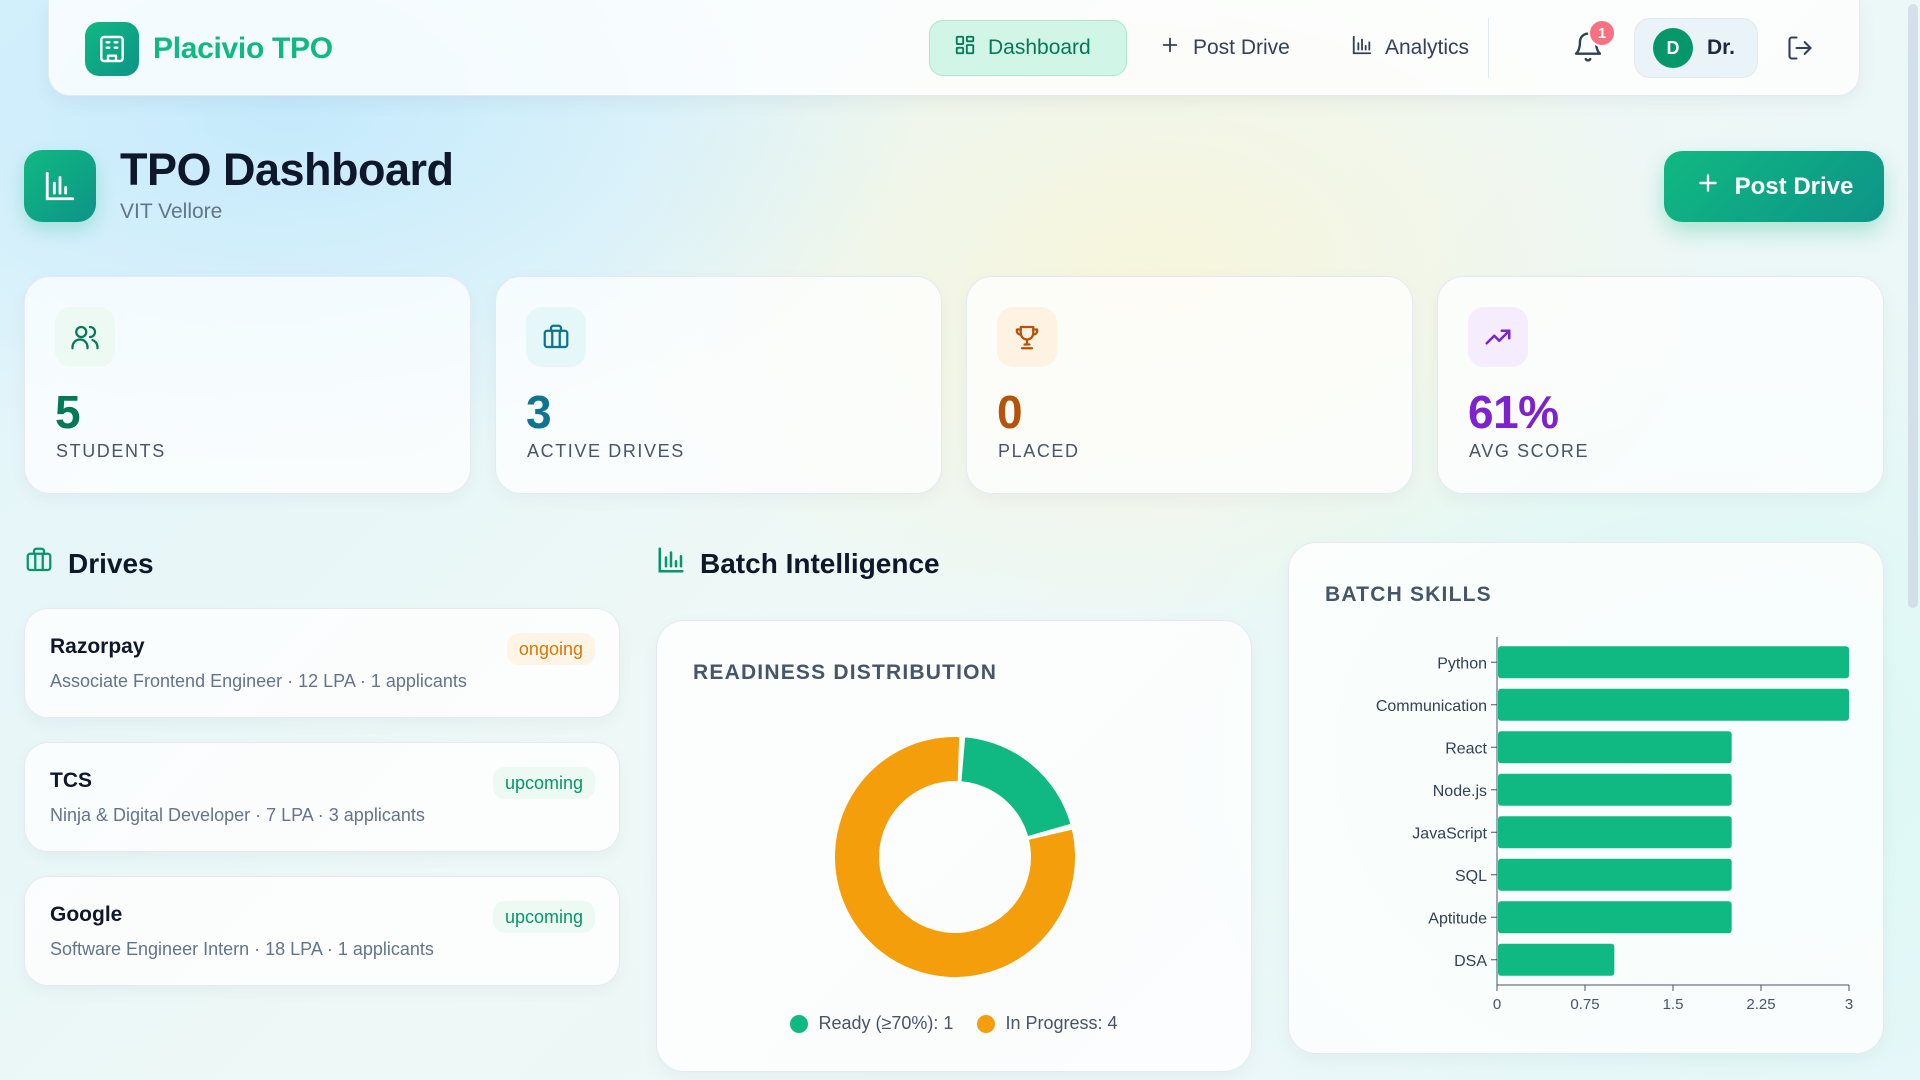  What do you see at coordinates (86, 914) in the screenshot?
I see `drive-company: Google` at bounding box center [86, 914].